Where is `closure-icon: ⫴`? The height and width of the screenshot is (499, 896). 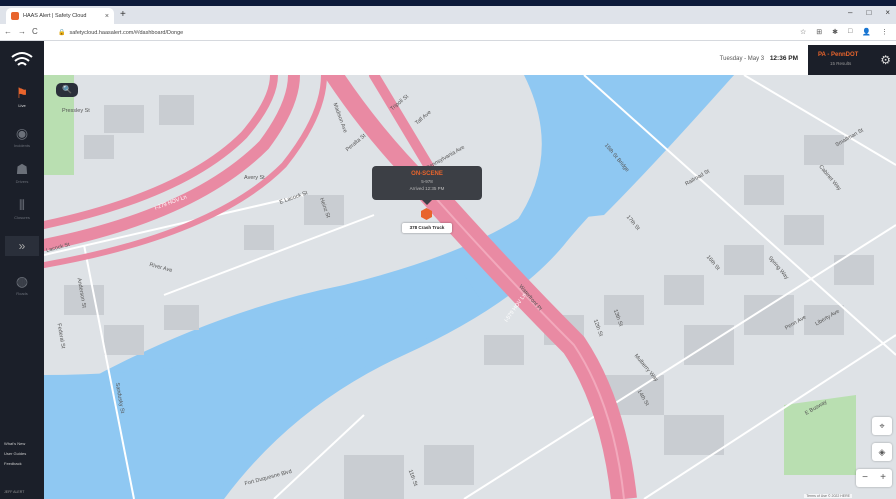
closure-icon: ⫴ is located at coordinates (22, 205).